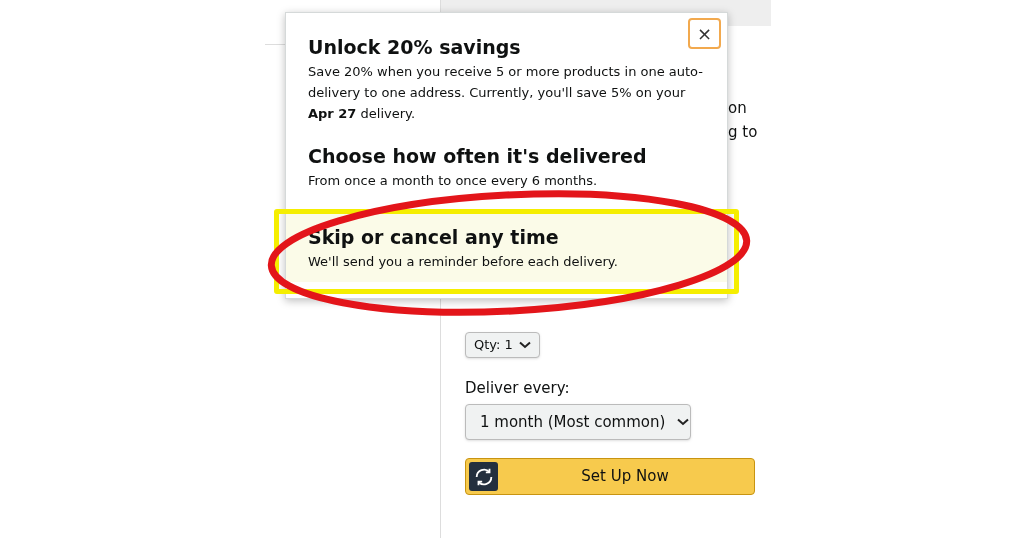 The image size is (1024, 538). What do you see at coordinates (478, 156) in the screenshot?
I see `section-title: Choose how often it's delivered` at bounding box center [478, 156].